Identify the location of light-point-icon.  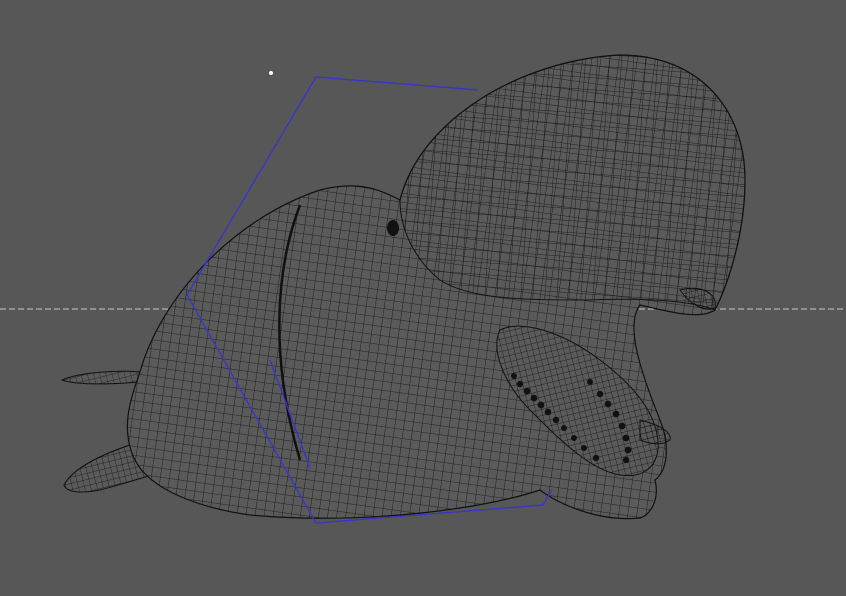
(271, 73).